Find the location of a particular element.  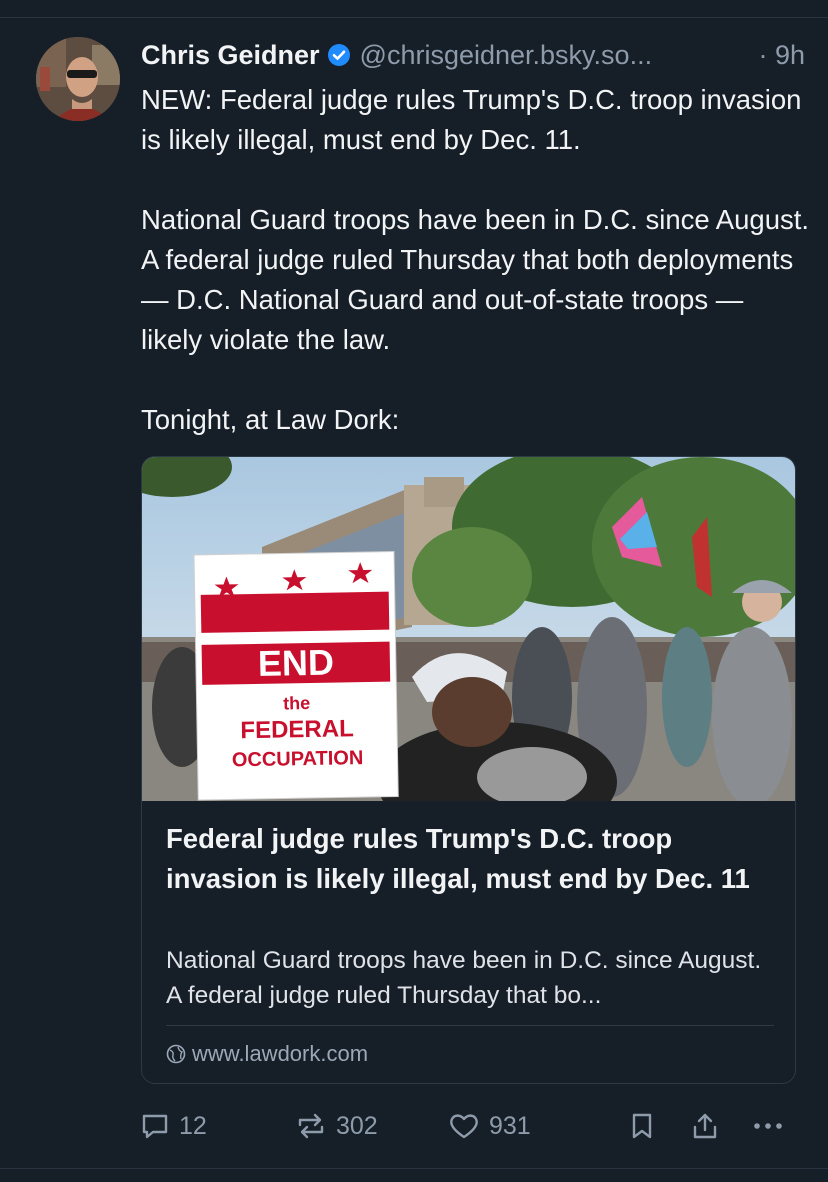

author-name: Chris Geidner is located at coordinates (230, 55).